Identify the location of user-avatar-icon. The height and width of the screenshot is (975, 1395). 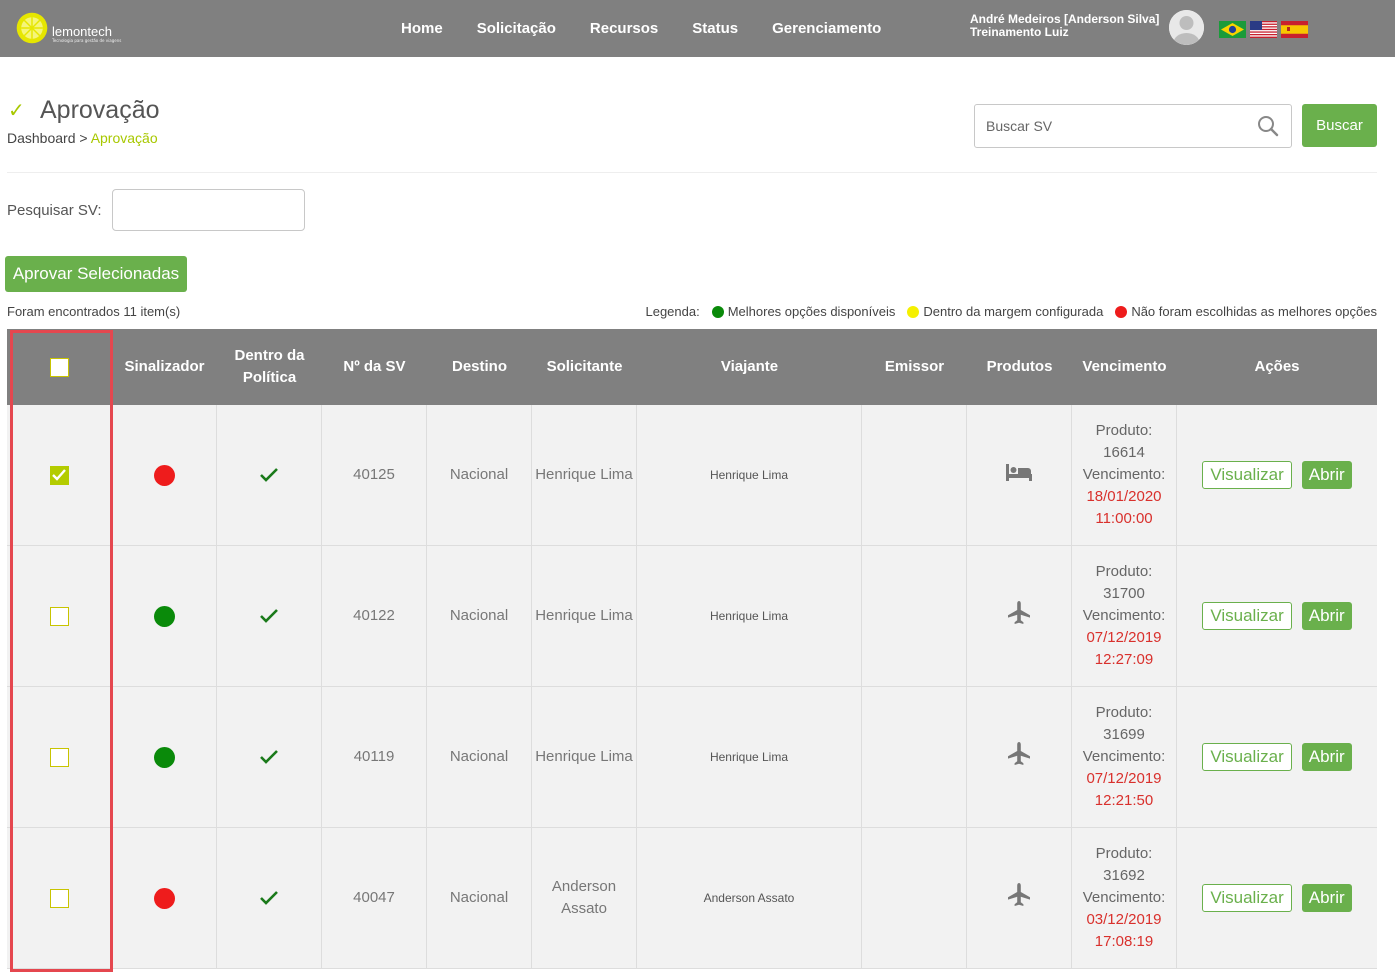
(1186, 27).